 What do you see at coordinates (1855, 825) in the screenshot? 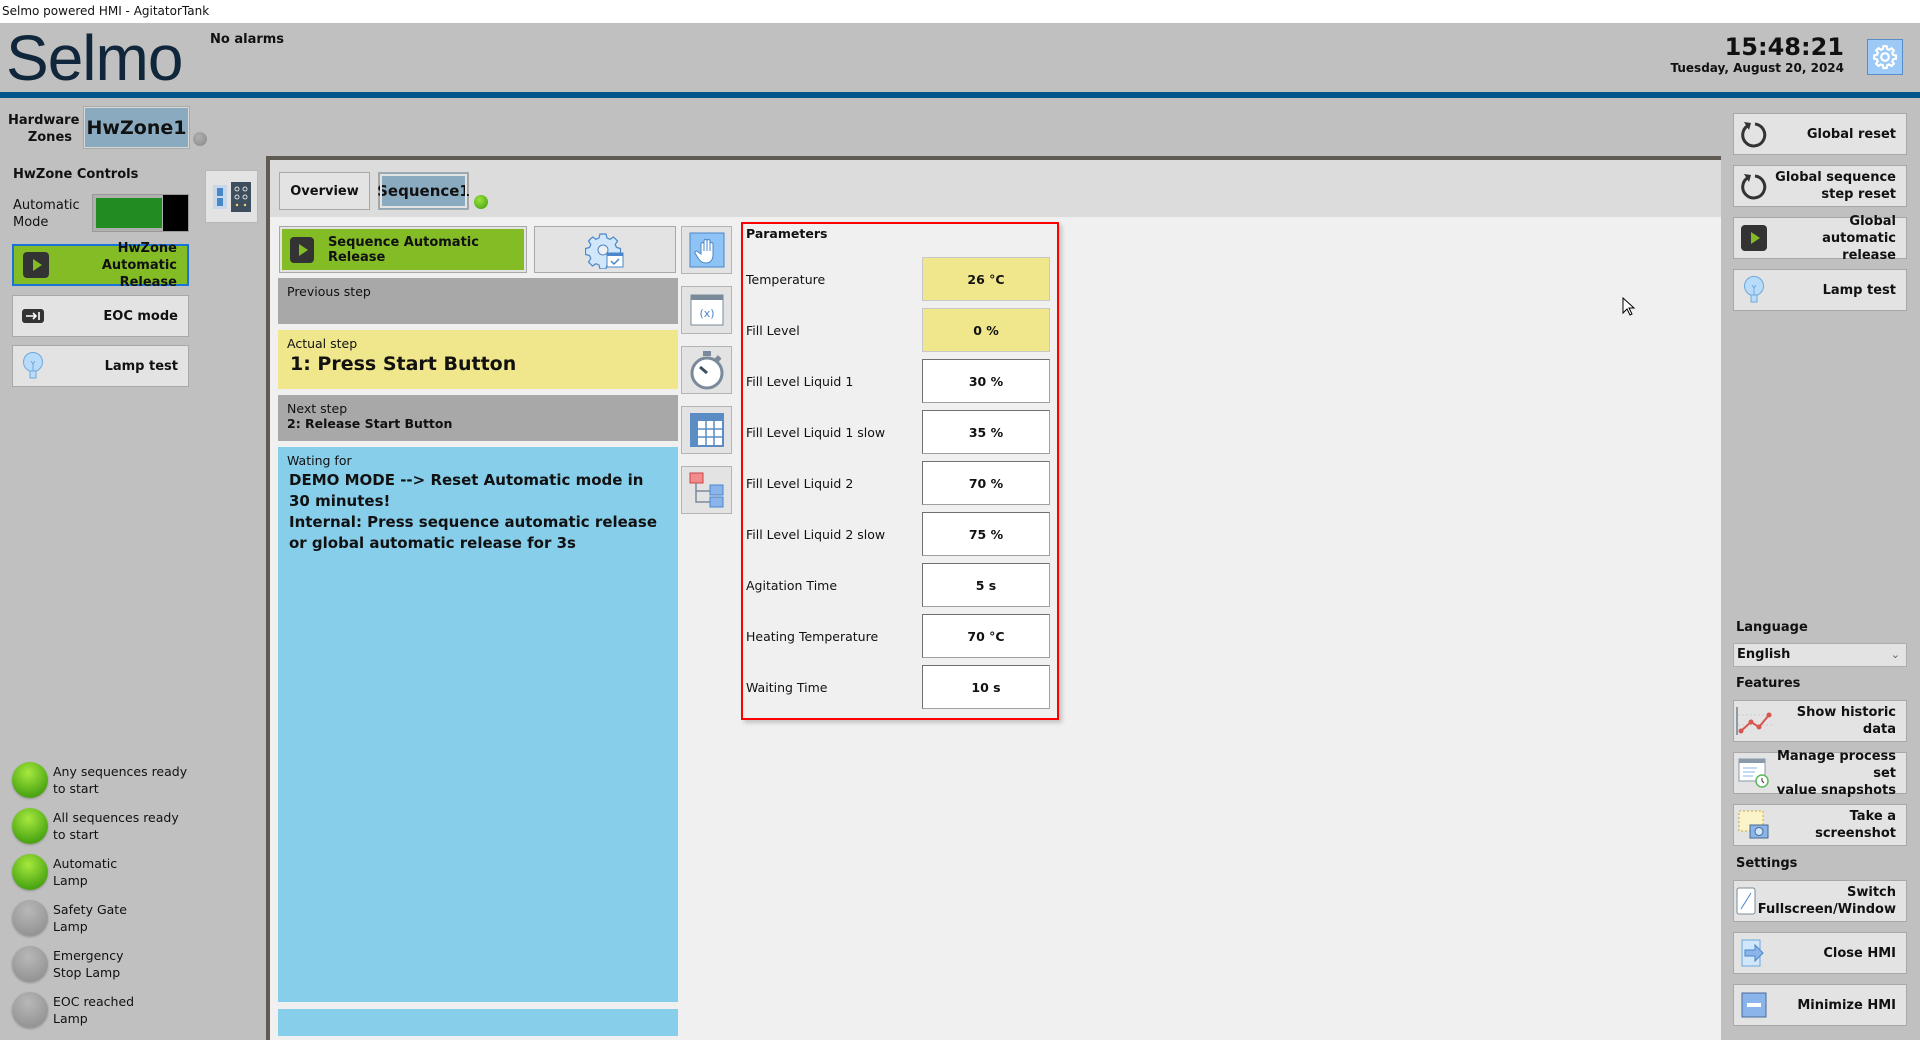
I see `take-screenshot-label: Take a screenshot` at bounding box center [1855, 825].